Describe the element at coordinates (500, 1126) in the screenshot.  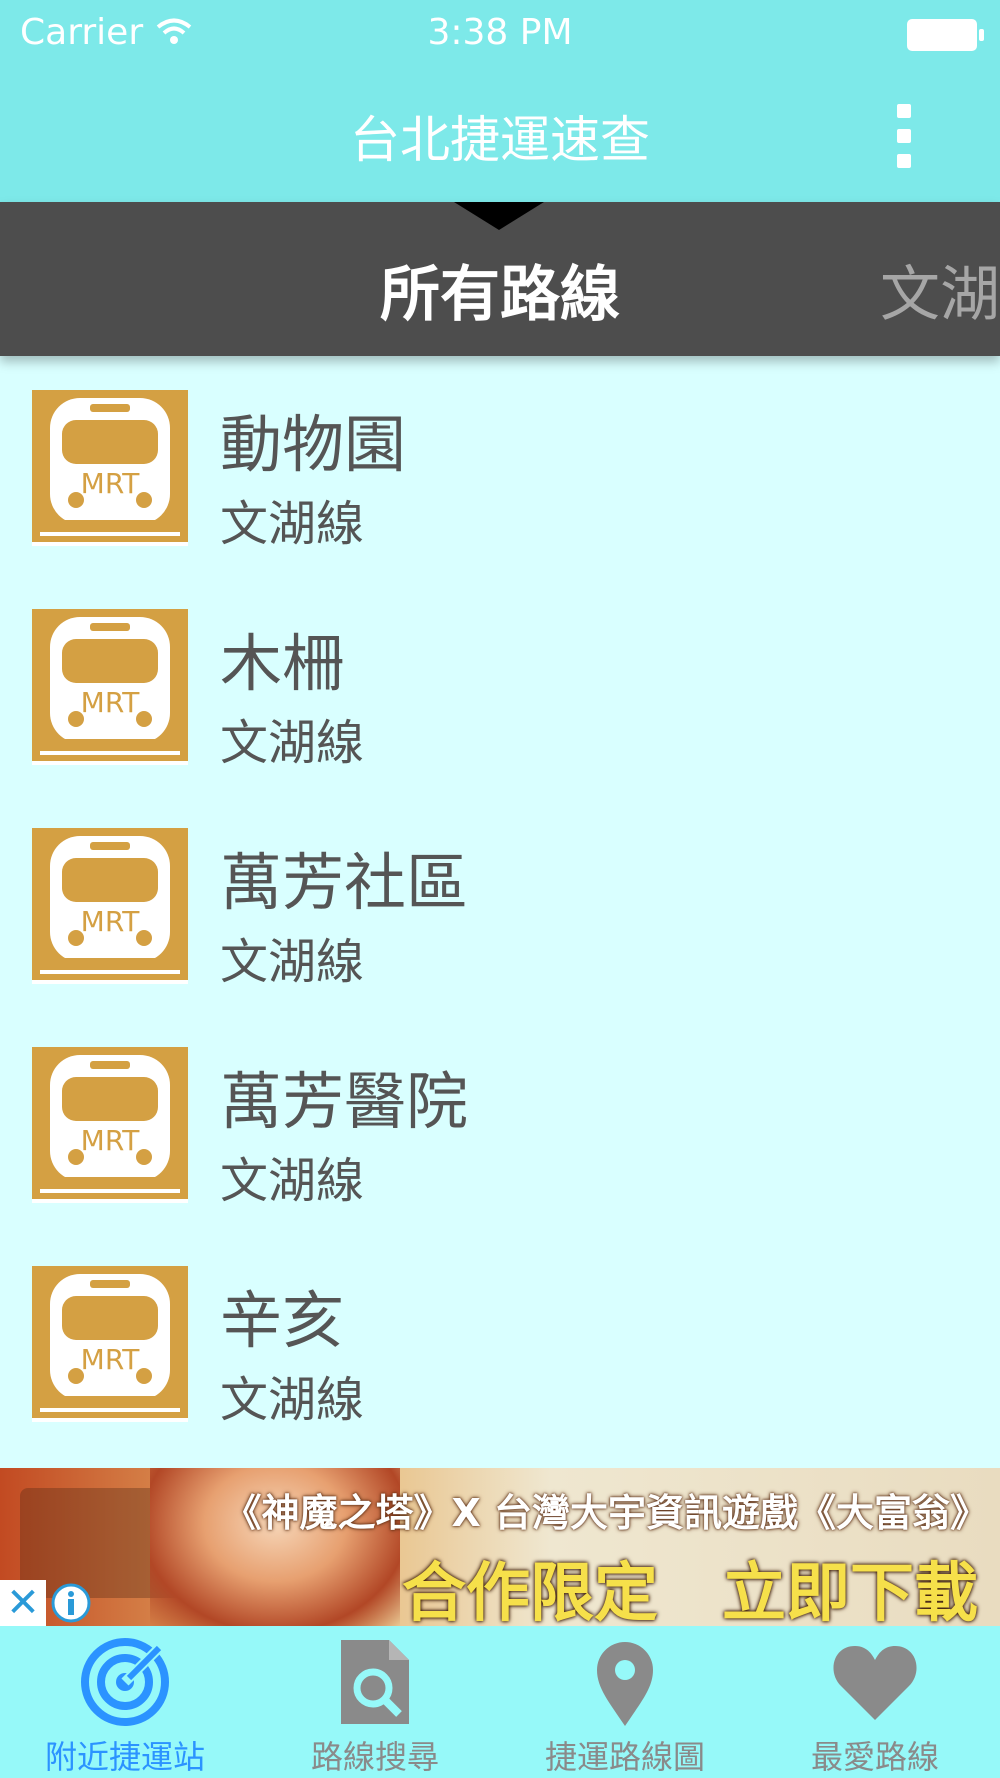
I see `station-list-item: MRT 萬芳醫院 文湖線` at that location.